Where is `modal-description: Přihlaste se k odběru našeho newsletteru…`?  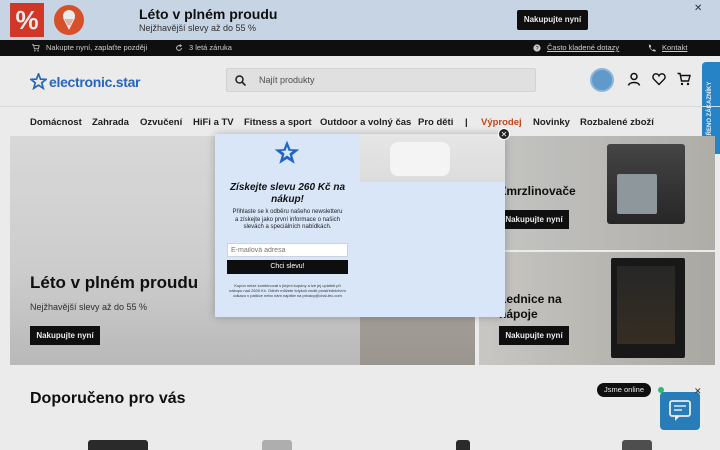
modal-description: Přihlaste se k odběru našeho newsletteru… is located at coordinates (287, 219).